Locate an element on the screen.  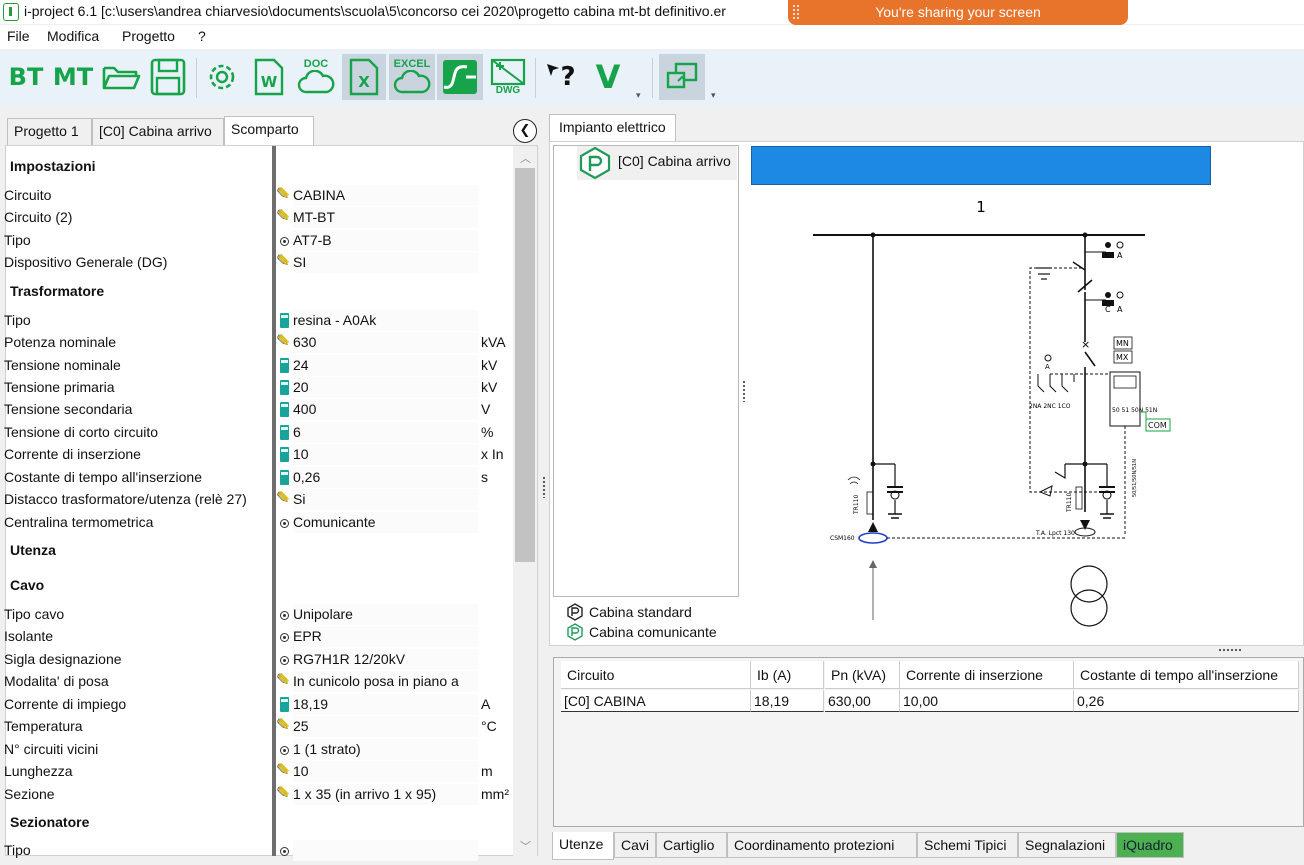
property-value: CABINA is located at coordinates (385, 195).